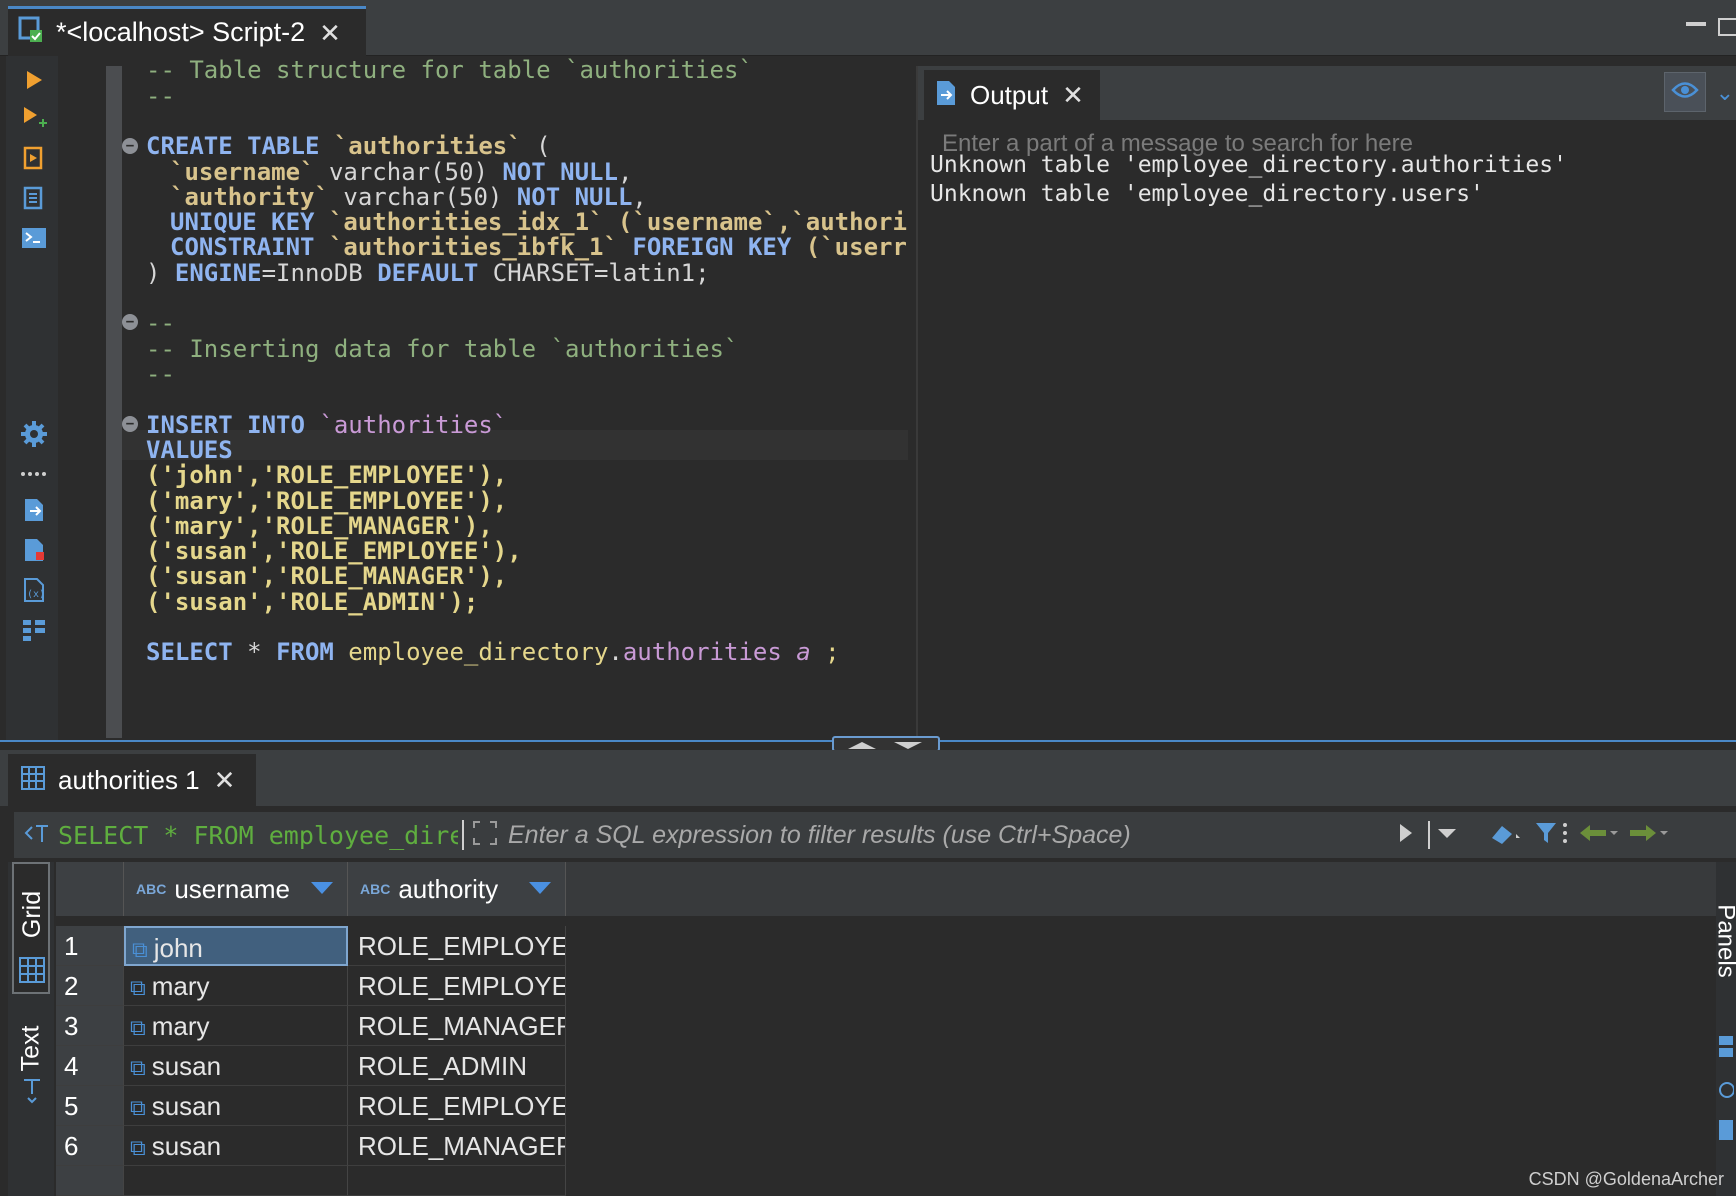 The image size is (1736, 1196). What do you see at coordinates (1505, 835) in the screenshot?
I see `eraser-icon` at bounding box center [1505, 835].